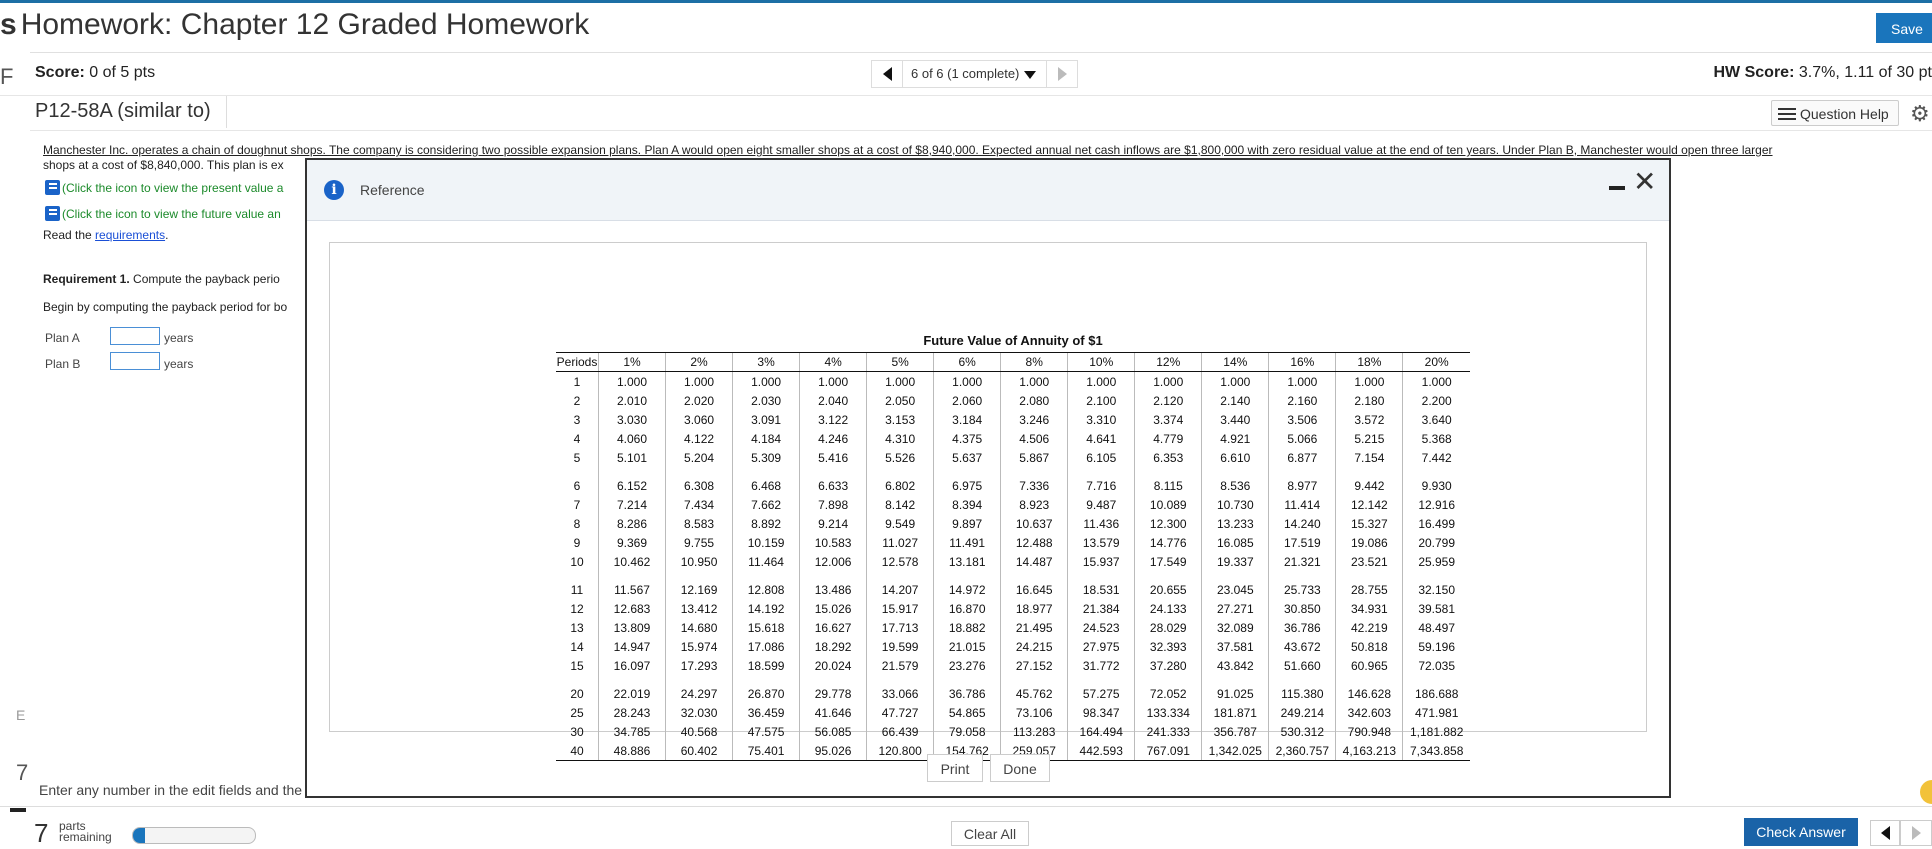 The height and width of the screenshot is (849, 1932). I want to click on table-value-cell: 34.931, so click(1369, 608).